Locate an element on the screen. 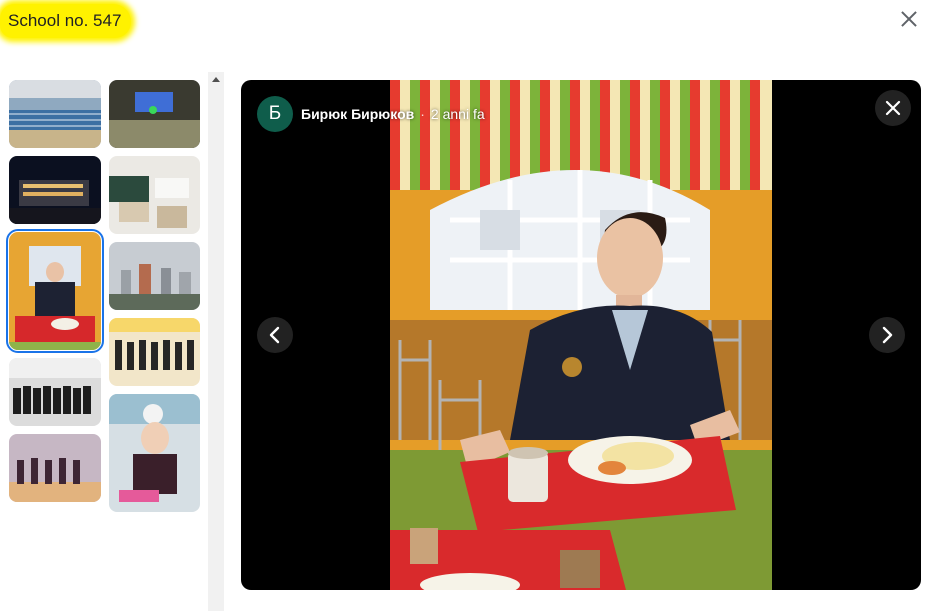  next-photo-button is located at coordinates (887, 335).